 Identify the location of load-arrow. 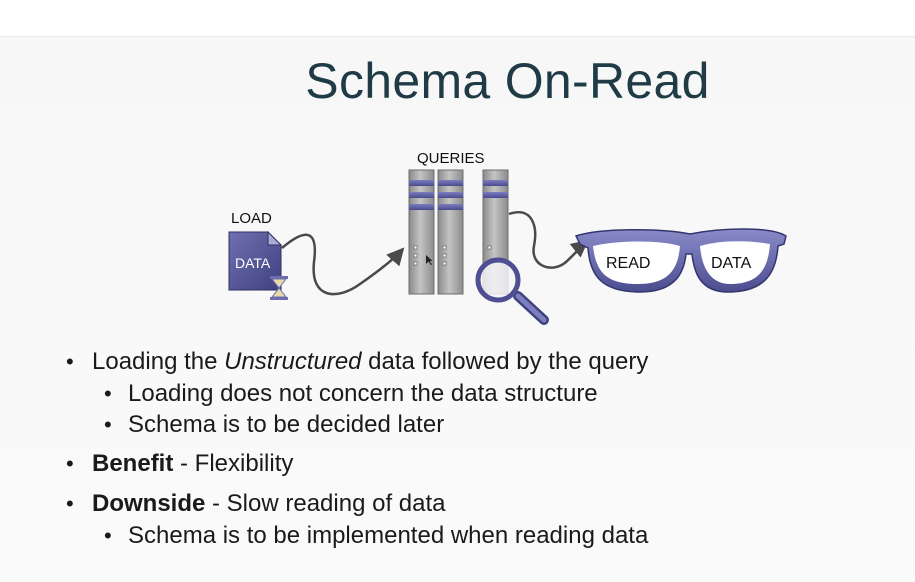
(343, 264).